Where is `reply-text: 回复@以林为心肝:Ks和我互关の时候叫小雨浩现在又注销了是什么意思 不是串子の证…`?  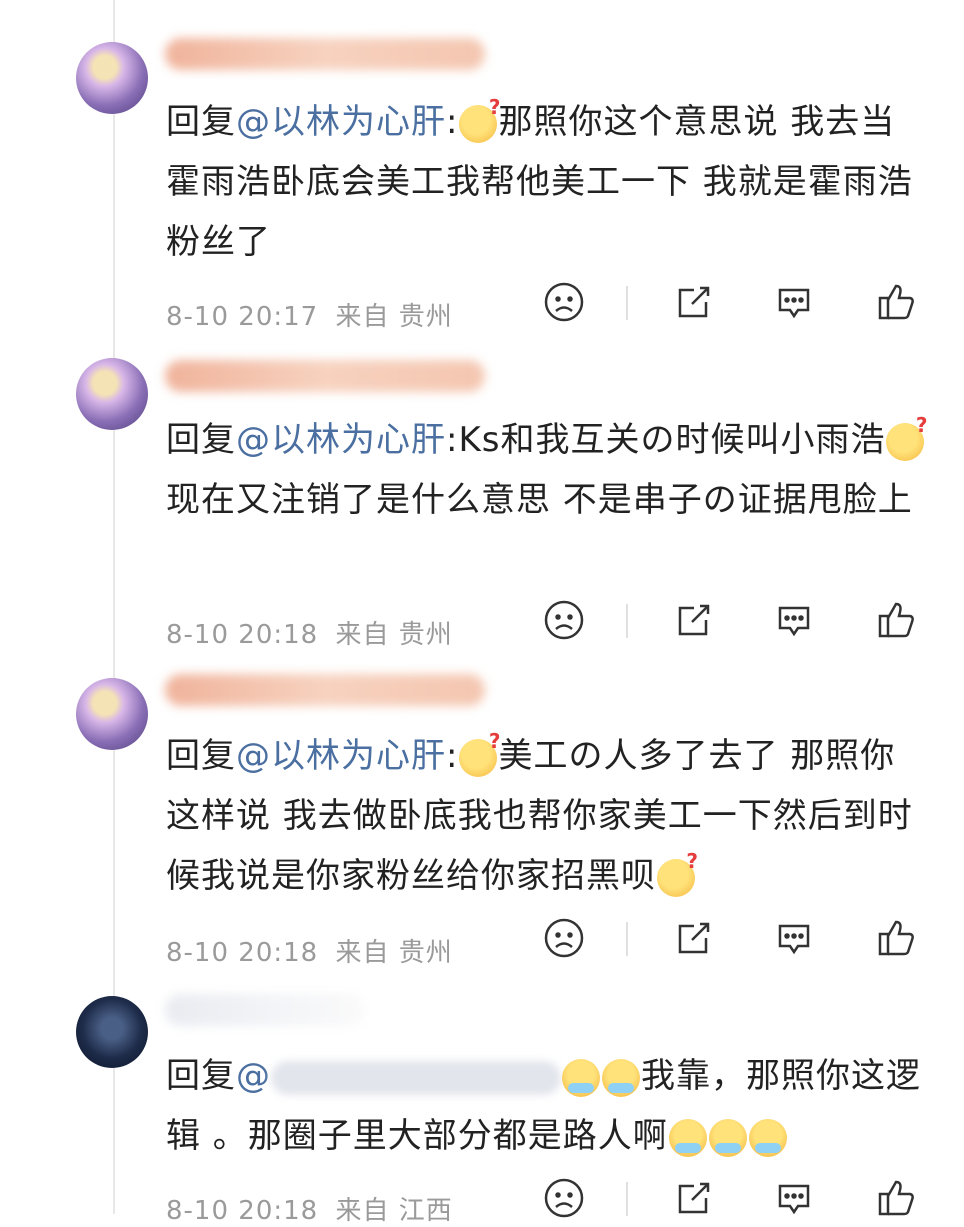 reply-text: 回复@以林为心肝:Ks和我互关の时候叫小雨浩现在又注销了是什么意思 不是串子の证… is located at coordinates (547, 470).